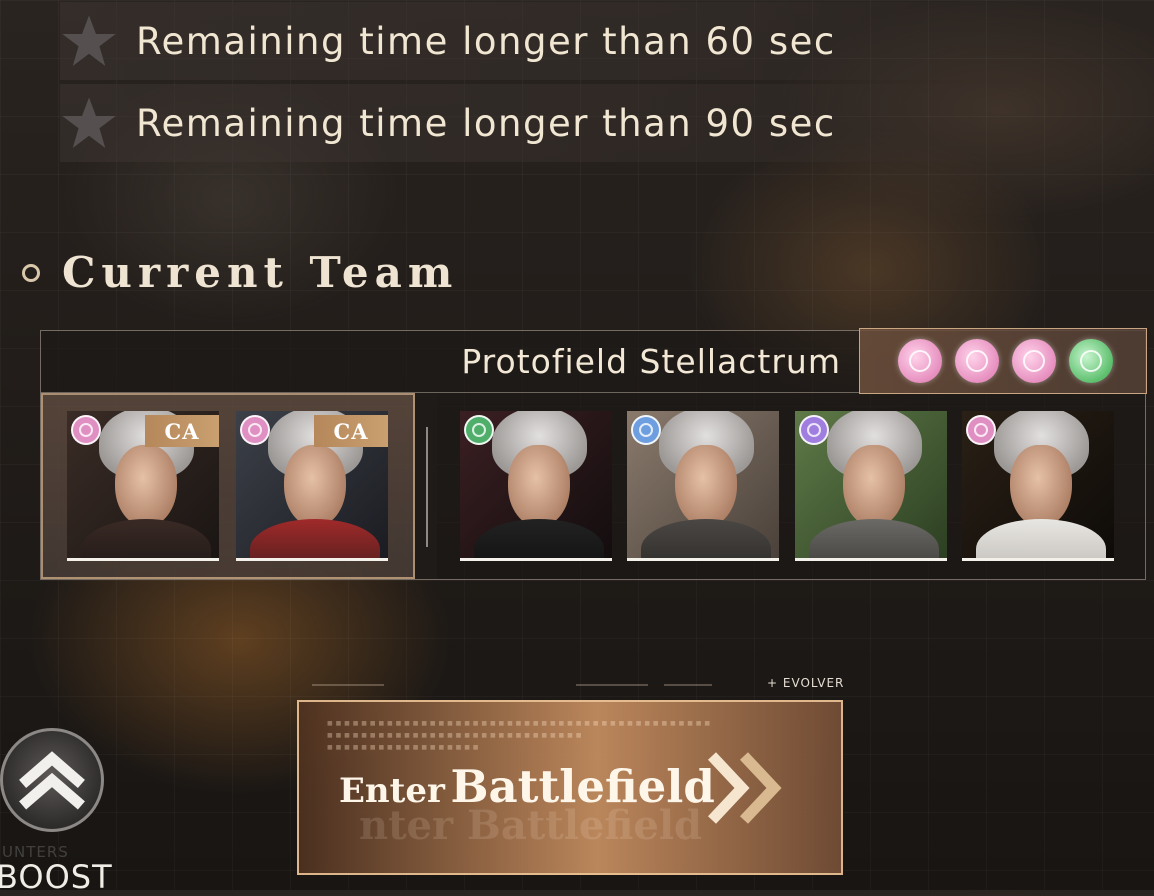  Describe the element at coordinates (814, 430) in the screenshot. I see `purple-orb-icon` at that location.